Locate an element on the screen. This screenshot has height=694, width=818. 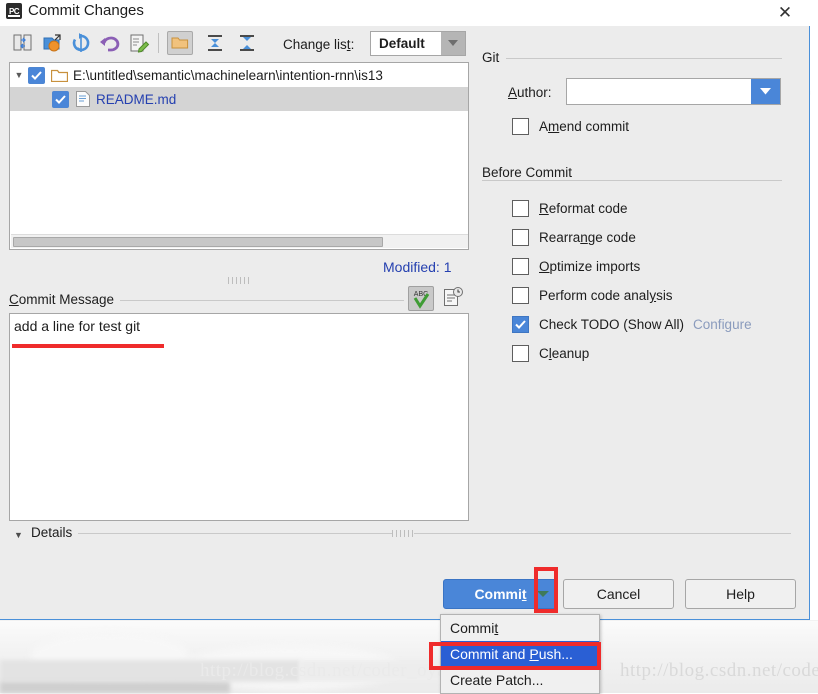
cancel-button: Cancel is located at coordinates (618, 594).